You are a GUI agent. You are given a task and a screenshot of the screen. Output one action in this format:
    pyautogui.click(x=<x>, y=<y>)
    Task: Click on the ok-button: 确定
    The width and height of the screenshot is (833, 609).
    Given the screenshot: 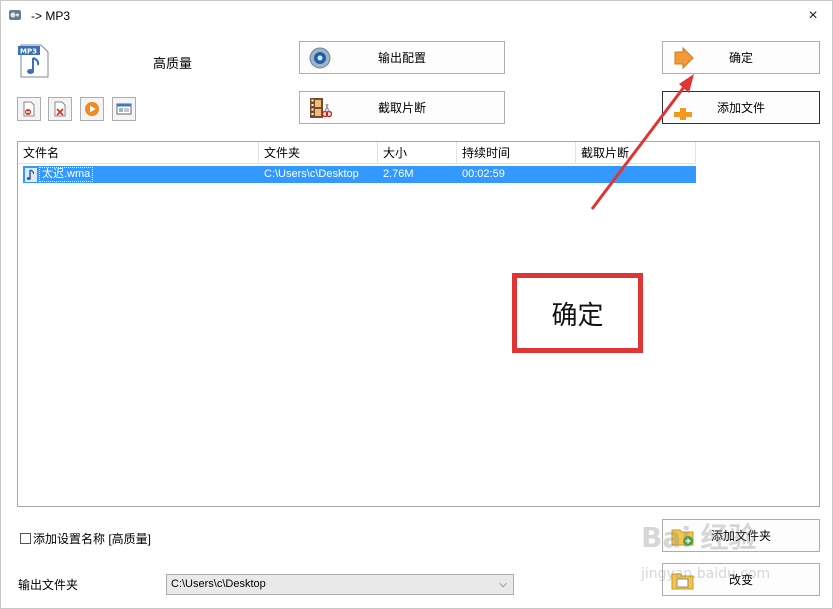 What is the action you would take?
    pyautogui.click(x=741, y=57)
    